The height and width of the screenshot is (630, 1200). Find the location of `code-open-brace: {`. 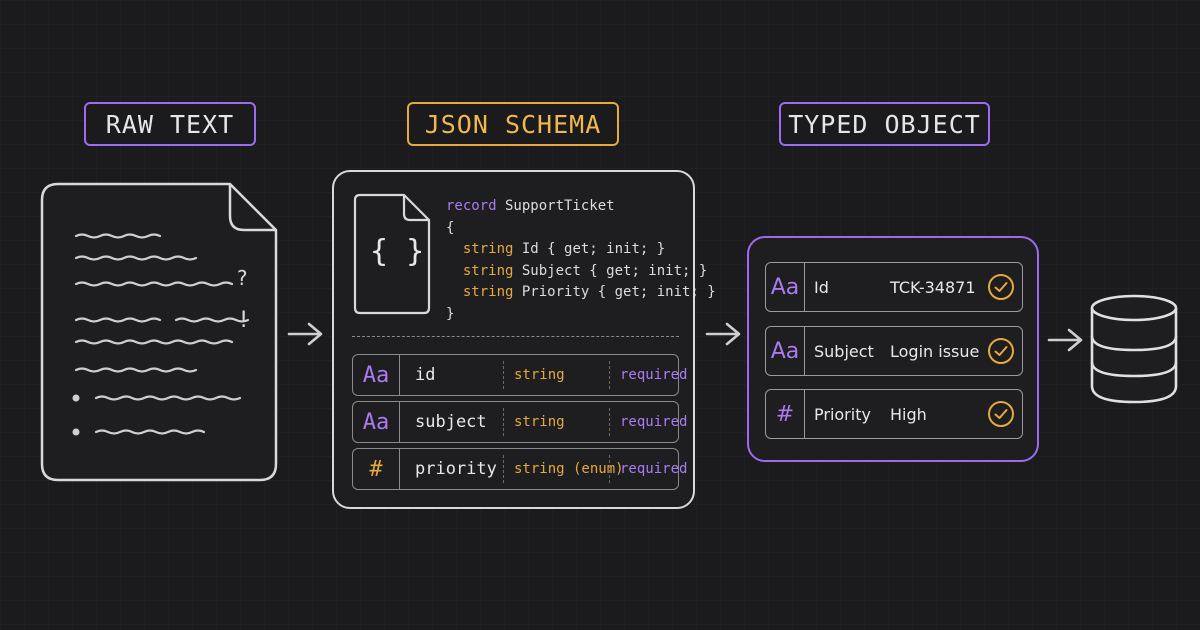

code-open-brace: { is located at coordinates (450, 227).